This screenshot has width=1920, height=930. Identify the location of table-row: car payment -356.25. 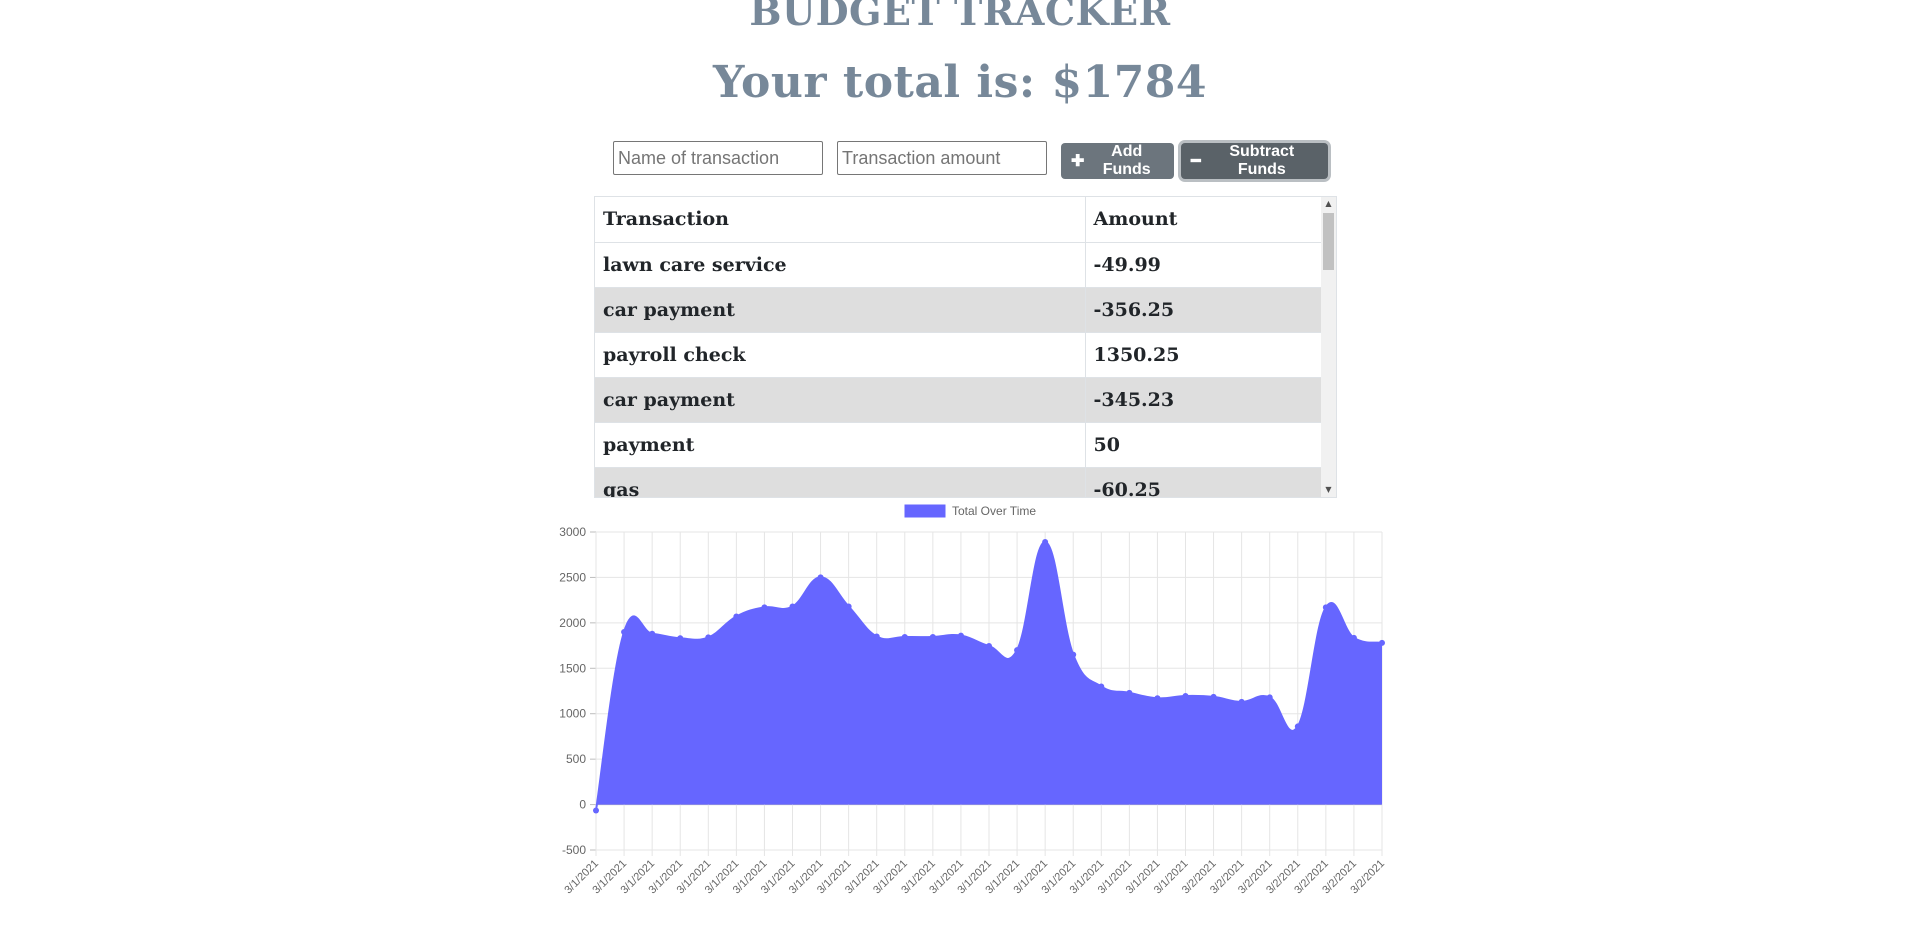
(959, 310).